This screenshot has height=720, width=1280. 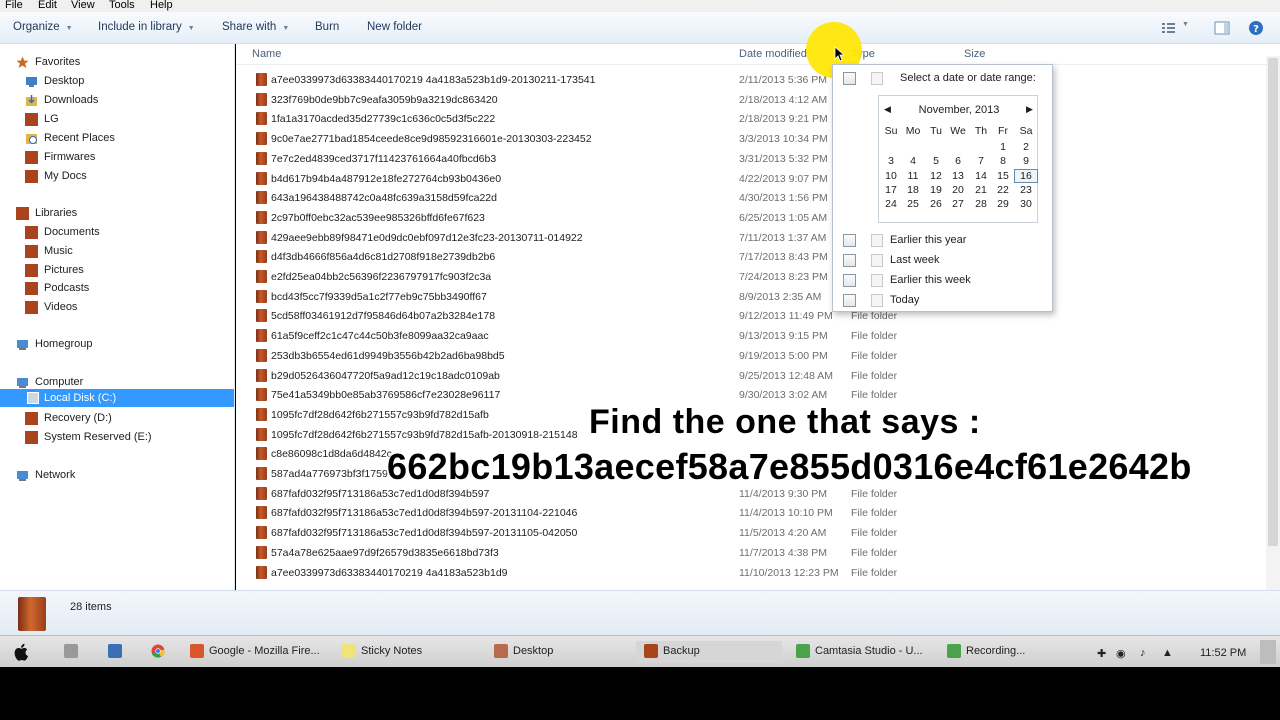 What do you see at coordinates (913, 161) in the screenshot?
I see `calendar-day: 4` at bounding box center [913, 161].